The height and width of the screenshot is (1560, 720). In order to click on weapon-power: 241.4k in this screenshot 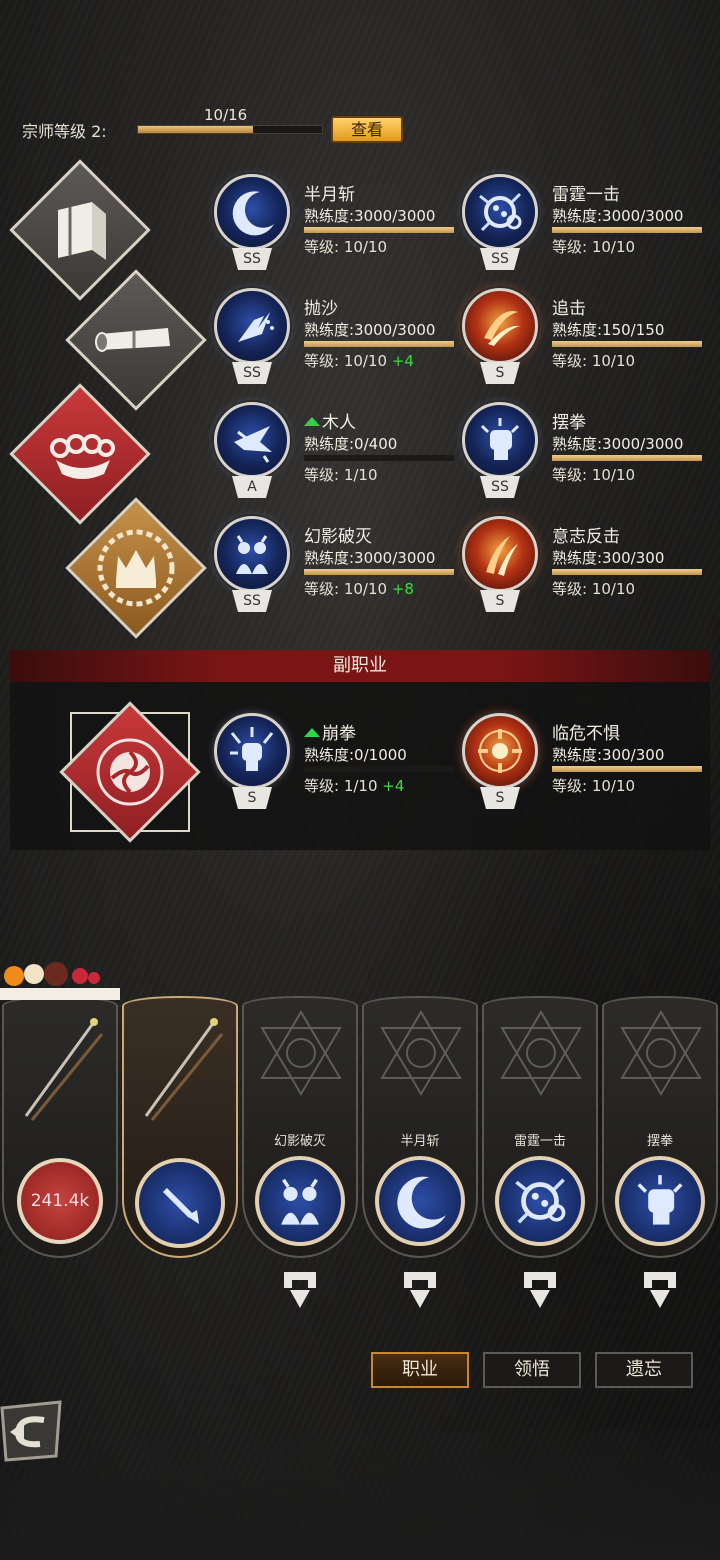, I will do `click(60, 1201)`.